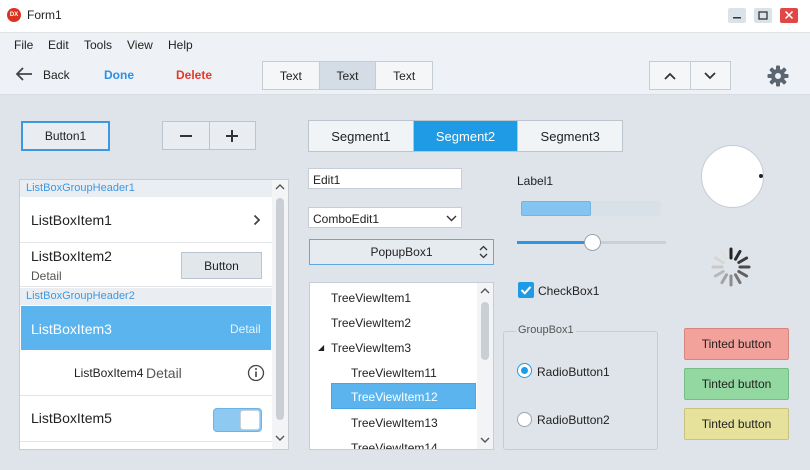  Describe the element at coordinates (394, 373) in the screenshot. I see `tree-item-11: TreeViewItem11` at that location.